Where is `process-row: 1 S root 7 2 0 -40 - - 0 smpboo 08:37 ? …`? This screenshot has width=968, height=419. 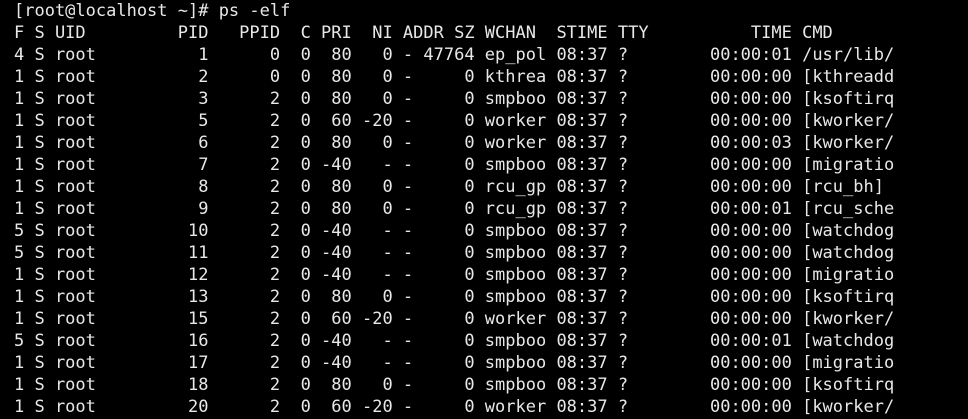 process-row: 1 S root 7 2 0 -40 - - 0 smpboo 08:37 ? … is located at coordinates (454, 165).